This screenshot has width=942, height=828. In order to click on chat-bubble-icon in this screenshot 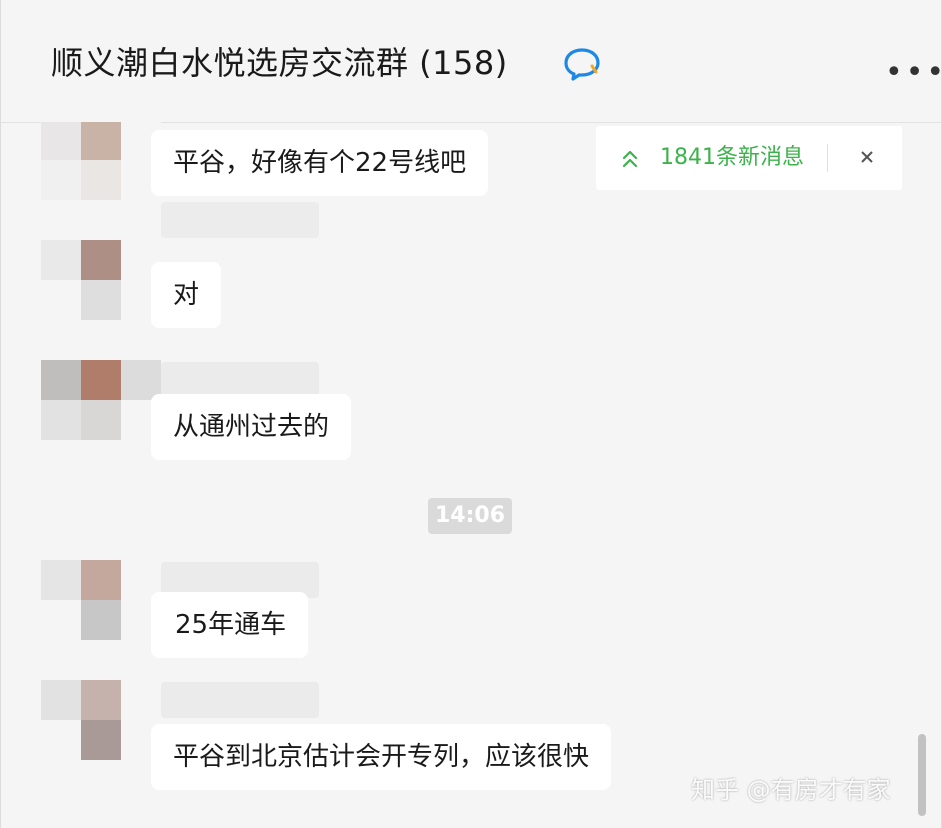, I will do `click(582, 64)`.